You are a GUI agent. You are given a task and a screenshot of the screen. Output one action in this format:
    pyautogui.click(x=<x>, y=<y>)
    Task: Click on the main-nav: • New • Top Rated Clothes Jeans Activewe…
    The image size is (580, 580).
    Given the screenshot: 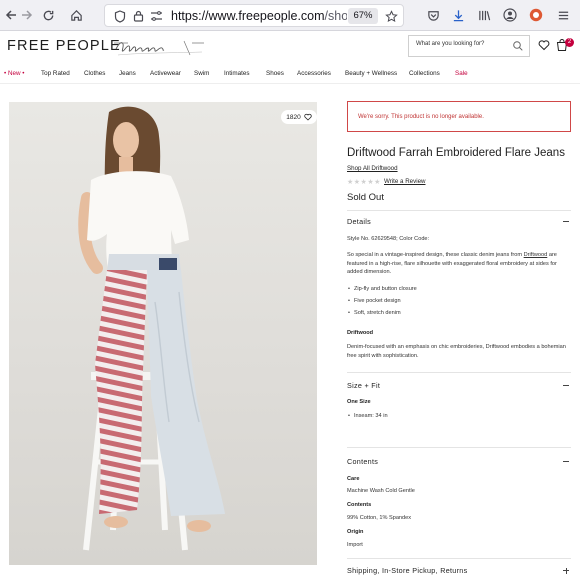 What is the action you would take?
    pyautogui.click(x=290, y=75)
    